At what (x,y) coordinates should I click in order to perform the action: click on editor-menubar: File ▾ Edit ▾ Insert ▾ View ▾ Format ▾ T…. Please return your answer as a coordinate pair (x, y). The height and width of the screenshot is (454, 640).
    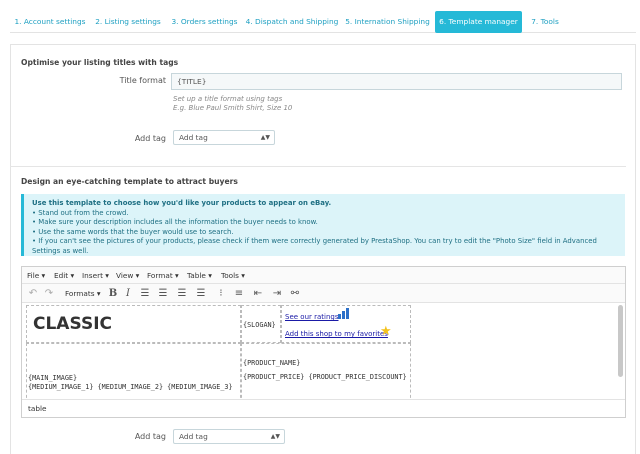
    Looking at the image, I should click on (323, 275).